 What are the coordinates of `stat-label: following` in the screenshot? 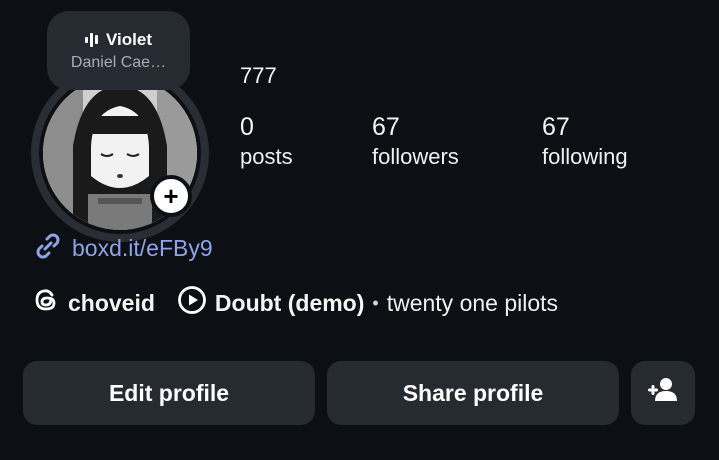 It's located at (585, 156).